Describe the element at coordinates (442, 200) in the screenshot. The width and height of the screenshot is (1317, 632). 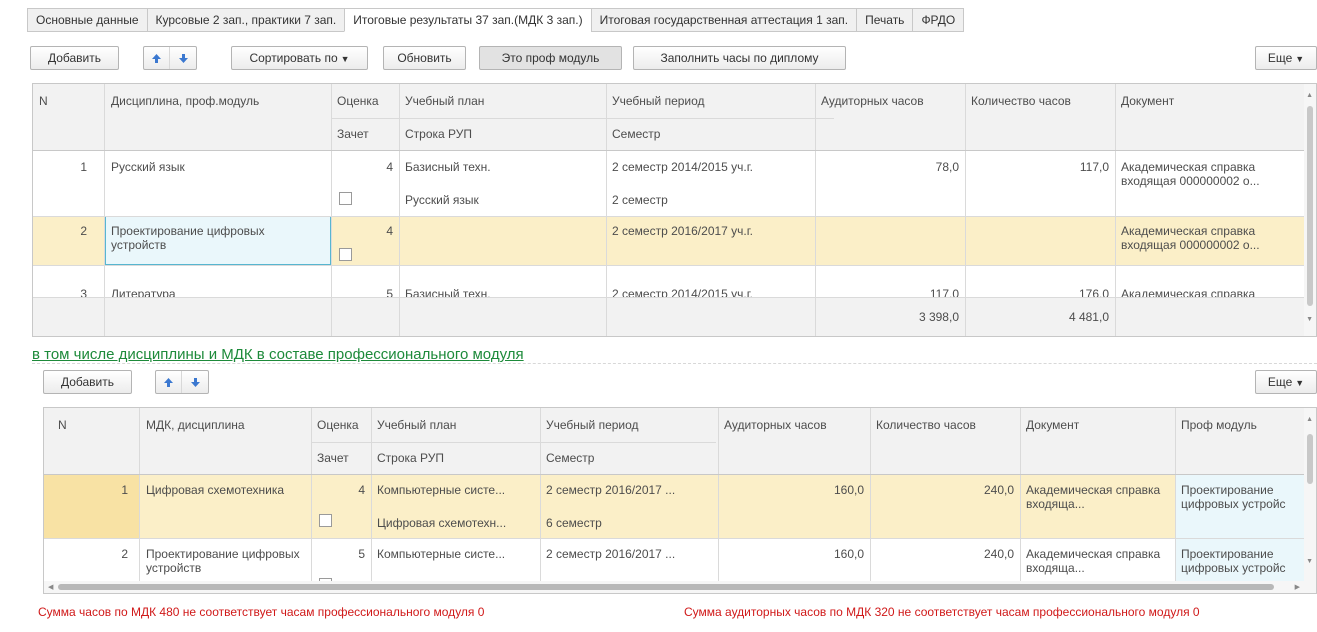
I see `plan-row-cell: Русский язык` at that location.